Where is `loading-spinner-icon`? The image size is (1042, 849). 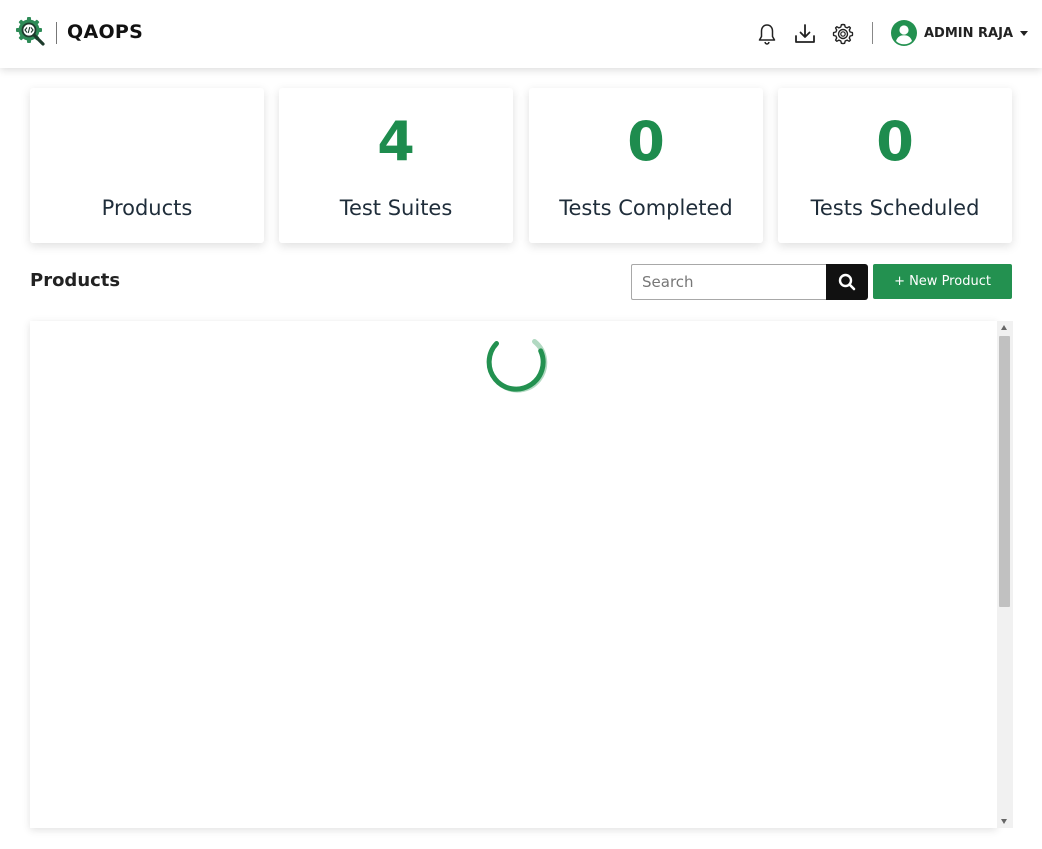
loading-spinner-icon is located at coordinates (517, 366).